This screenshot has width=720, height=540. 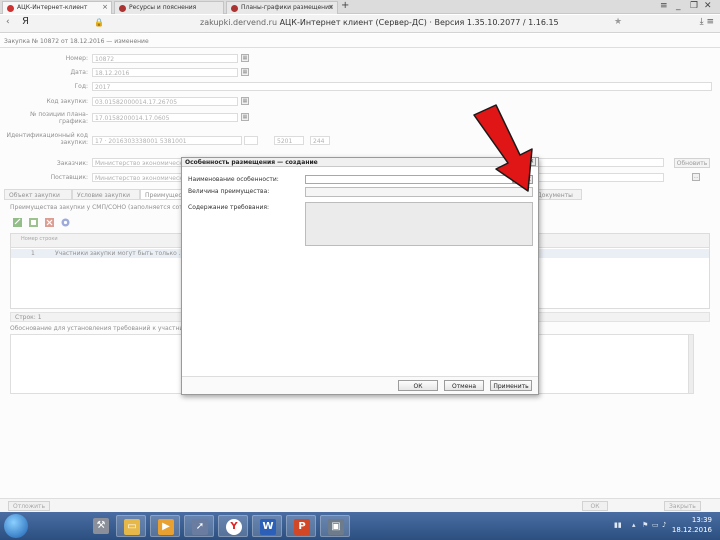 I want to click on new-tab-button: +, so click(x=345, y=5).